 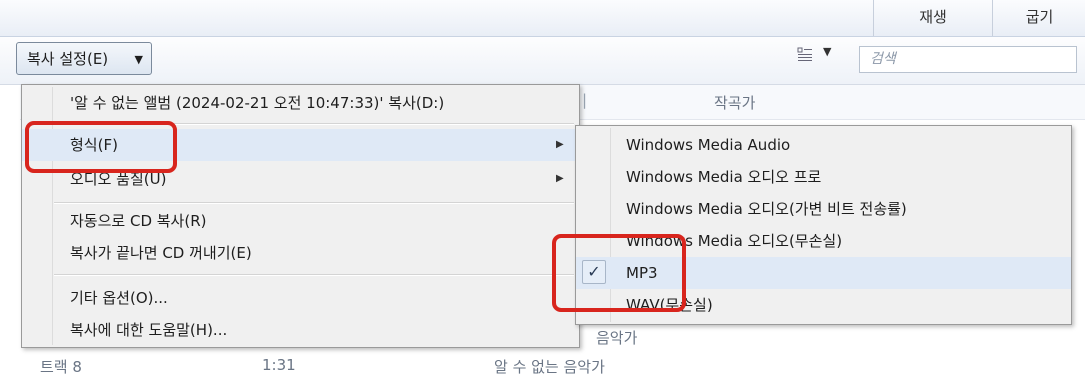 What do you see at coordinates (61, 367) in the screenshot?
I see `list-item-track: 트랙 8` at bounding box center [61, 367].